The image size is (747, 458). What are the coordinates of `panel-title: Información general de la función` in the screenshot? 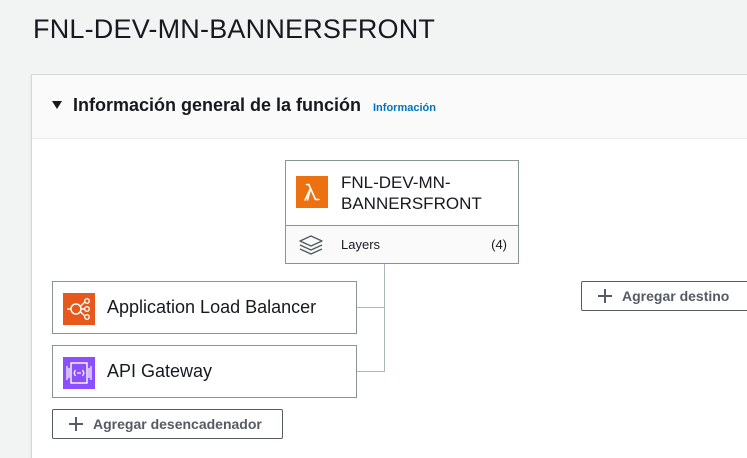 It's located at (217, 105).